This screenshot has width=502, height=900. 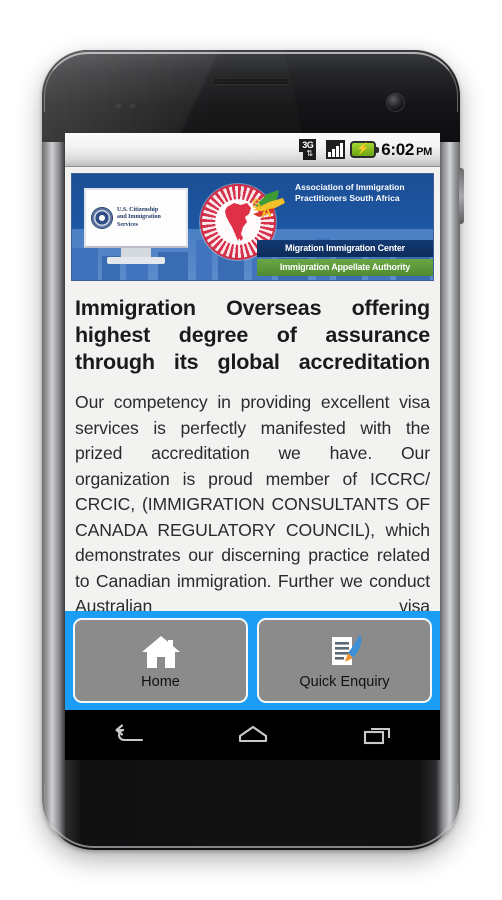 I want to click on monitor-base, so click(x=136, y=260).